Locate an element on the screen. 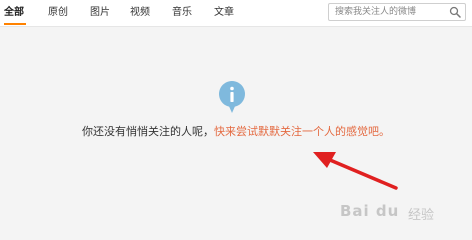 Image resolution: width=472 pixels, height=240 pixels. active-tab-indicator is located at coordinates (15, 24).